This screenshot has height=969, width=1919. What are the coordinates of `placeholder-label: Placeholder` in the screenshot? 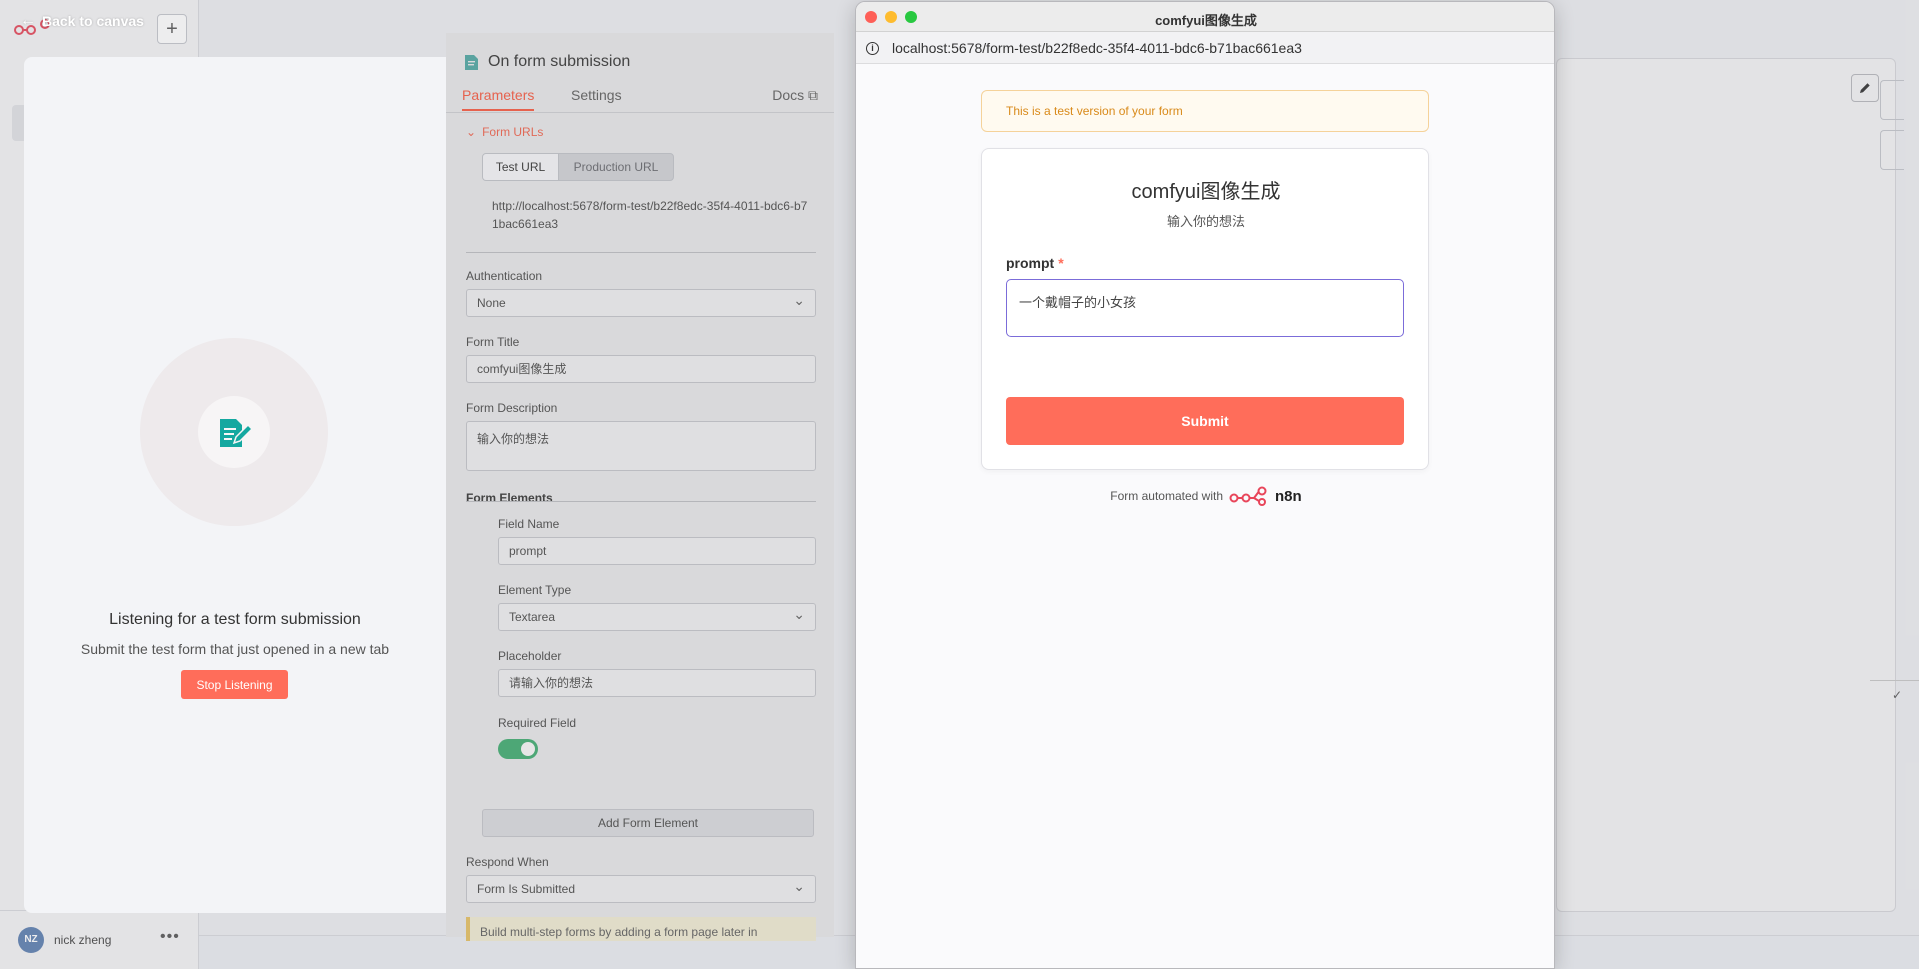 It's located at (530, 656).